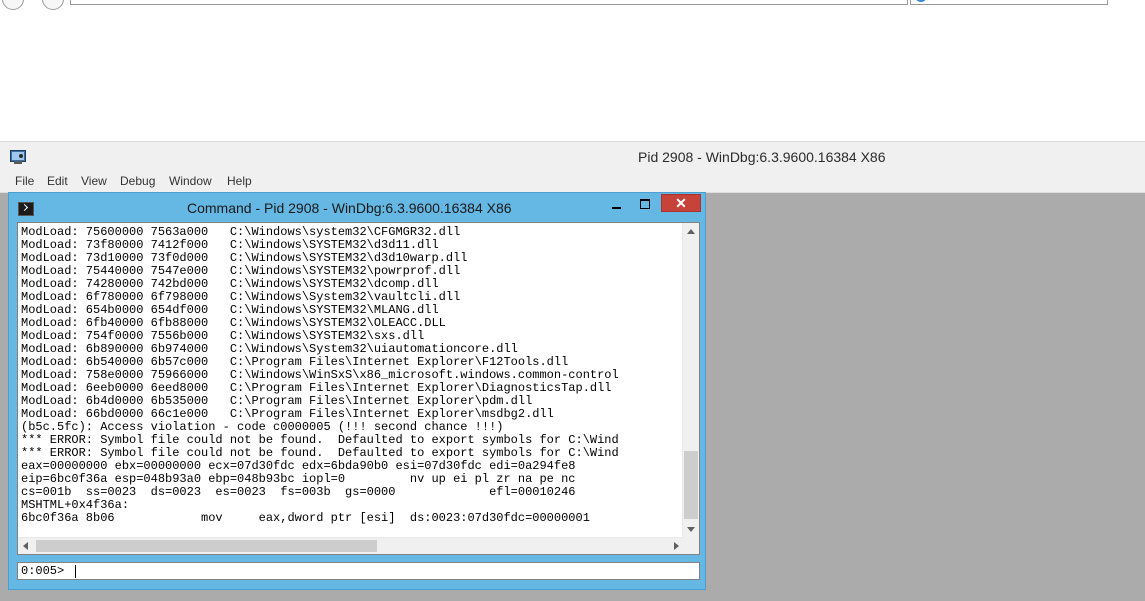 The width and height of the screenshot is (1145, 601). I want to click on horizontal-scrollbar, so click(351, 545).